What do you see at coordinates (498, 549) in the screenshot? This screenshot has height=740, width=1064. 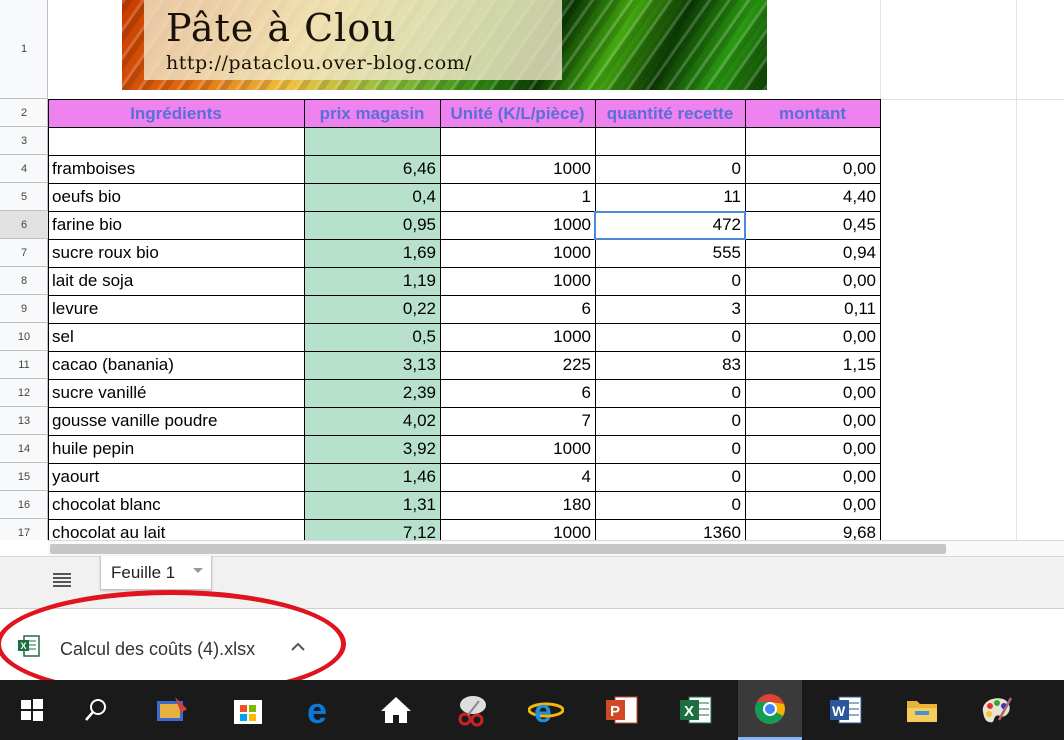 I see `scrollbar-thumb` at bounding box center [498, 549].